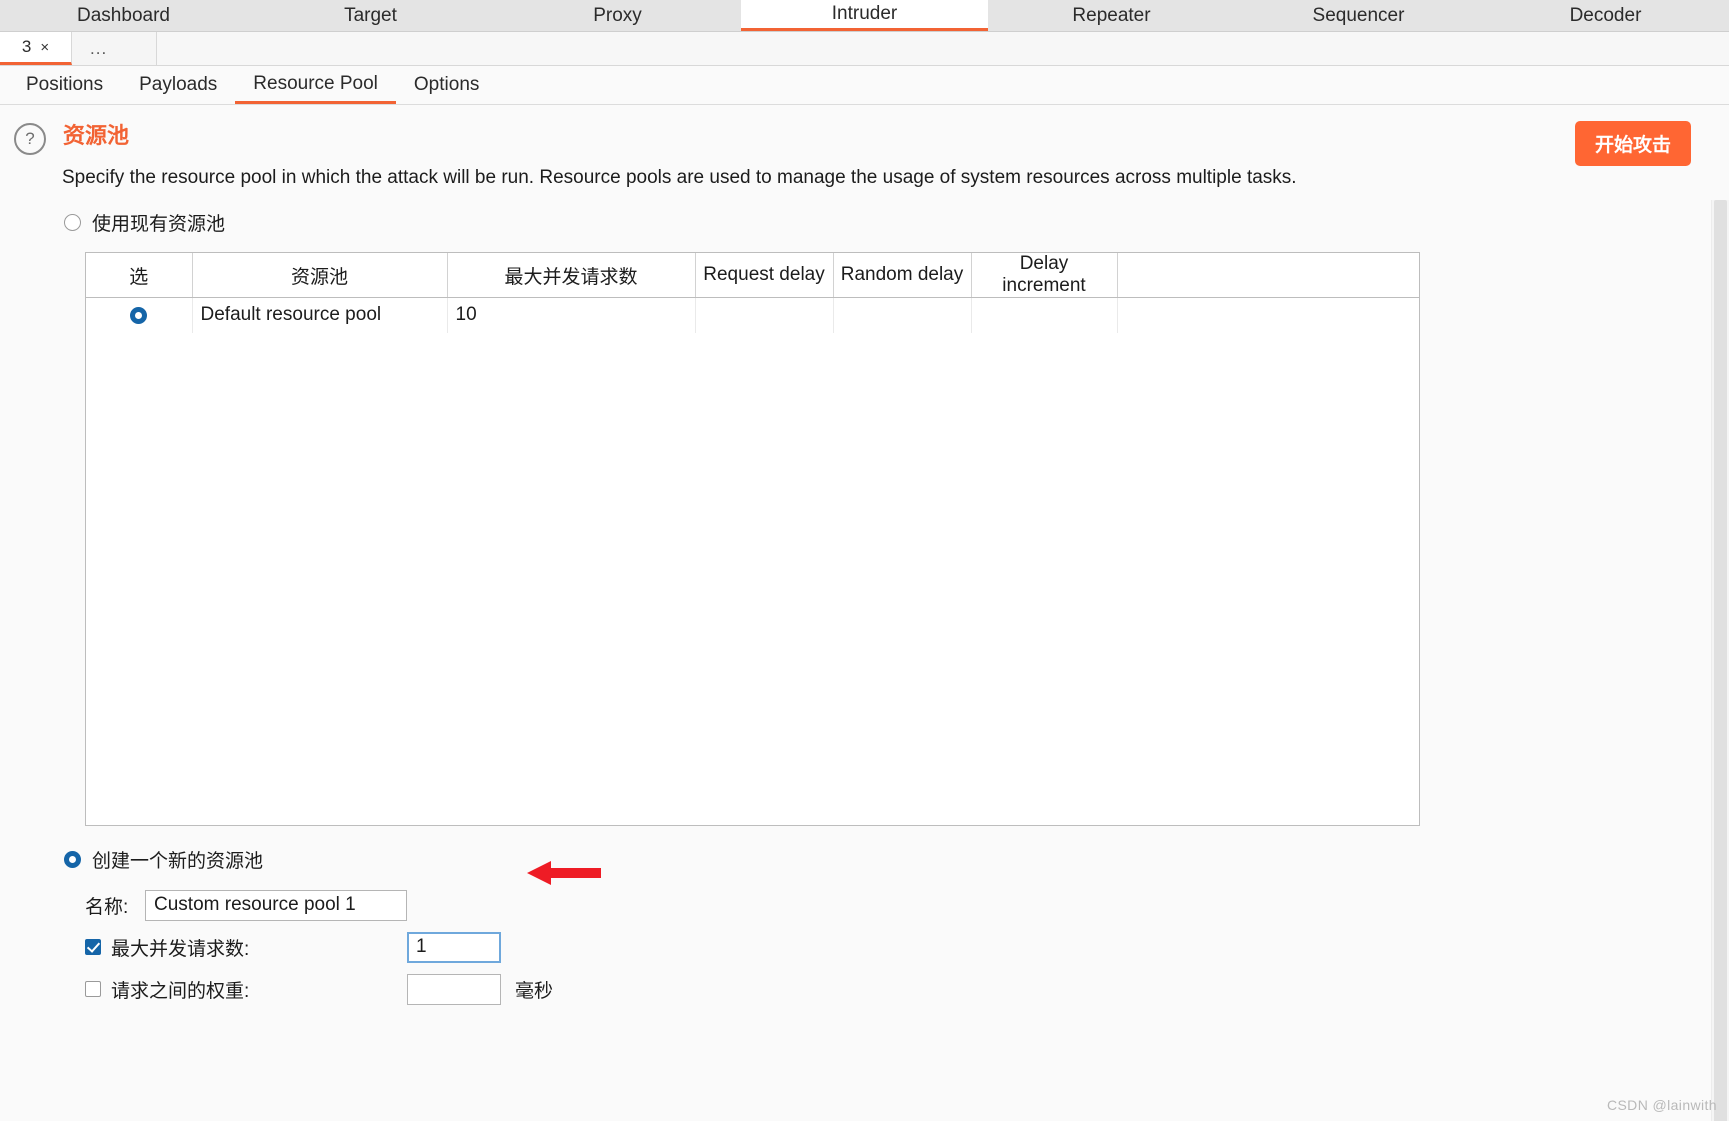 This screenshot has width=1729, height=1121. Describe the element at coordinates (139, 275) in the screenshot. I see `column-header-select: 选` at that location.